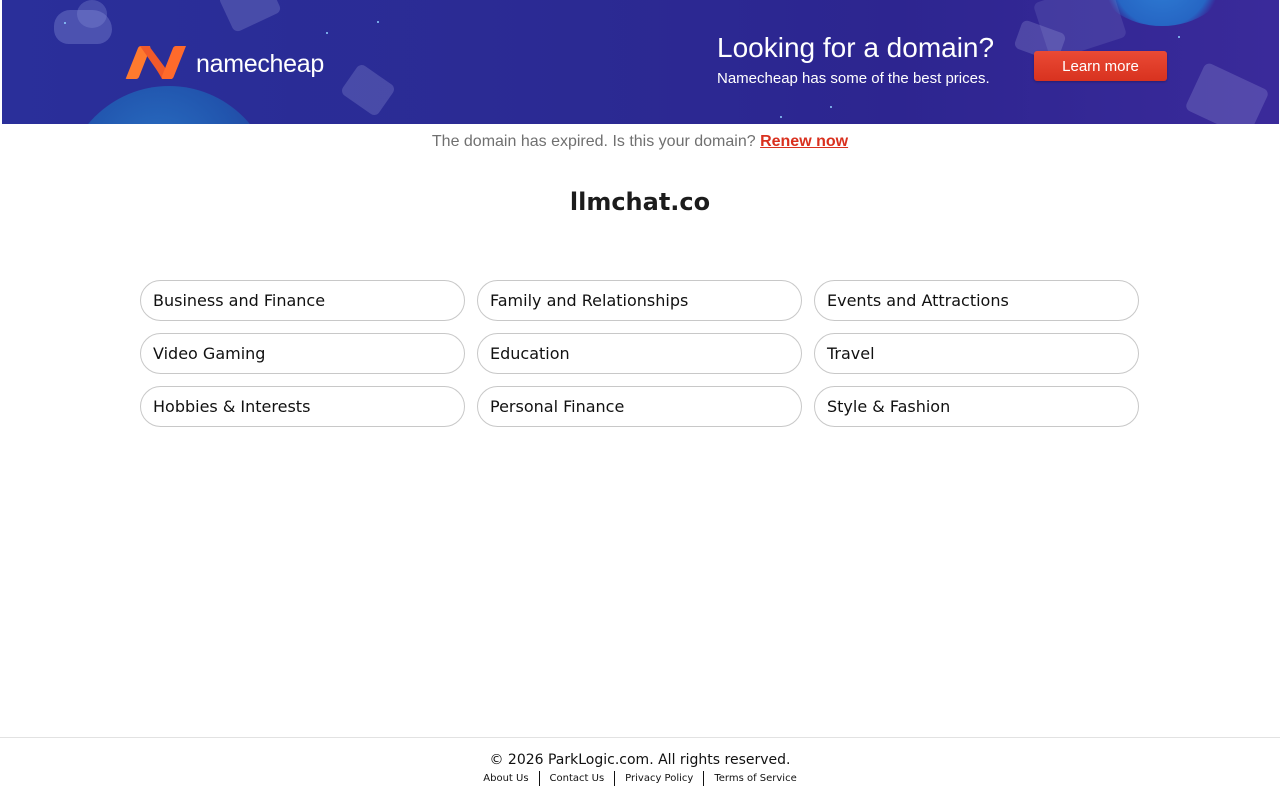 The image size is (1280, 800). What do you see at coordinates (659, 778) in the screenshot?
I see `privacy-policy-link: Privacy Policy` at bounding box center [659, 778].